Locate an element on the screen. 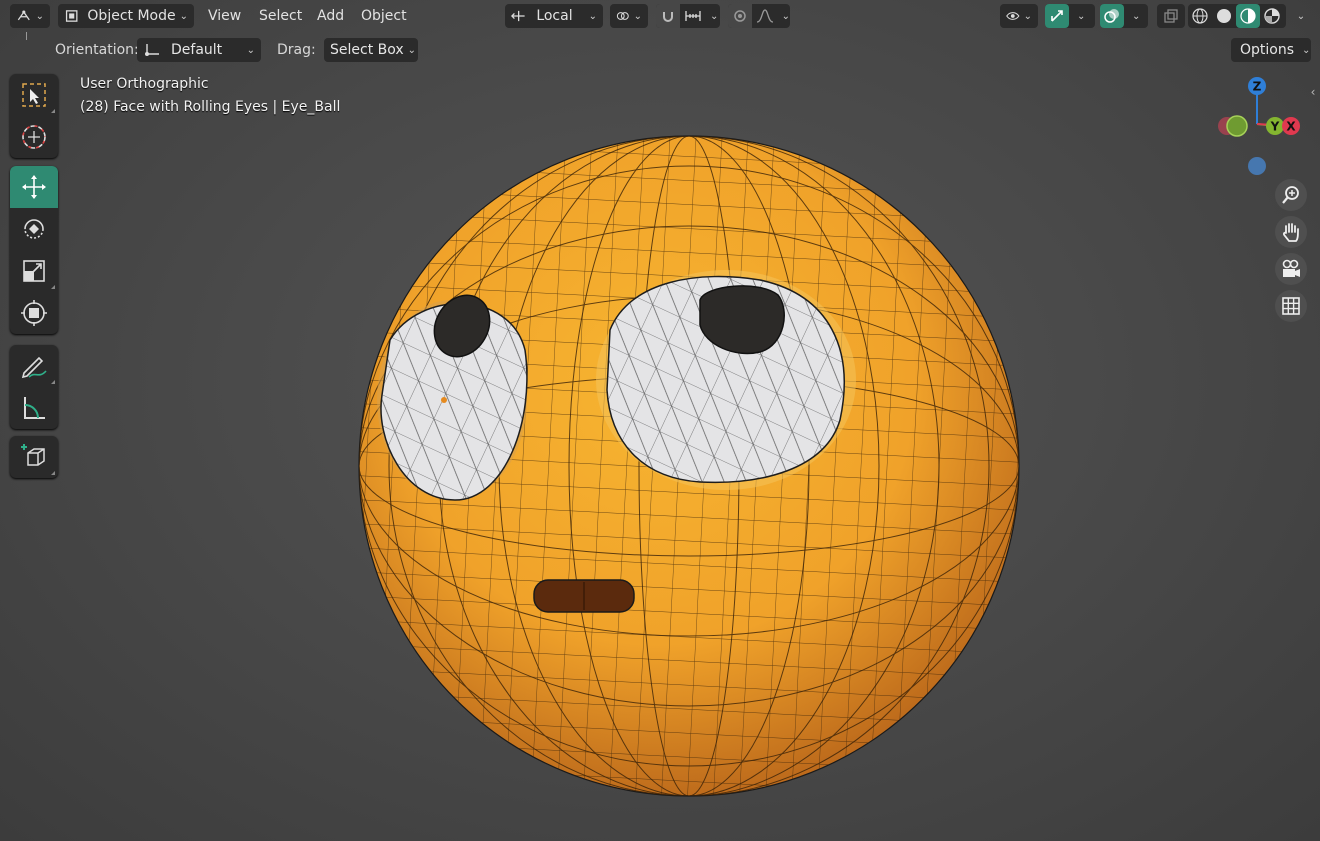  hand-icon is located at coordinates (1291, 232).